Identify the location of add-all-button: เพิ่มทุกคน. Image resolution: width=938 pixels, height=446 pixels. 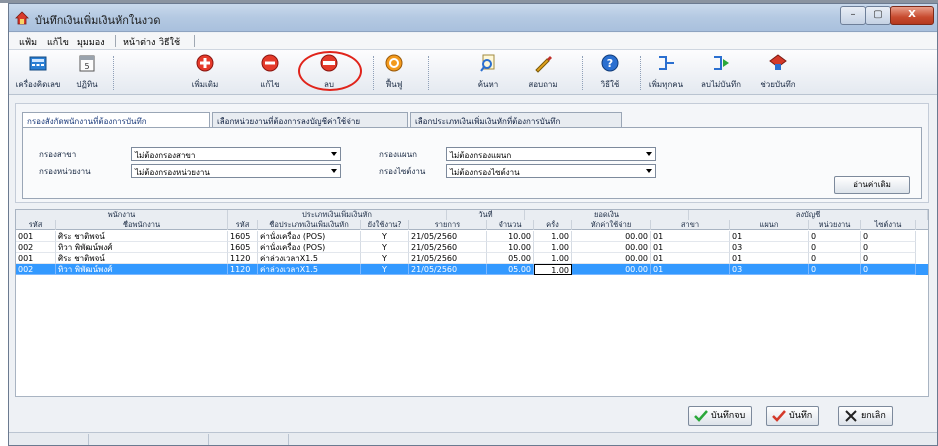
(666, 73).